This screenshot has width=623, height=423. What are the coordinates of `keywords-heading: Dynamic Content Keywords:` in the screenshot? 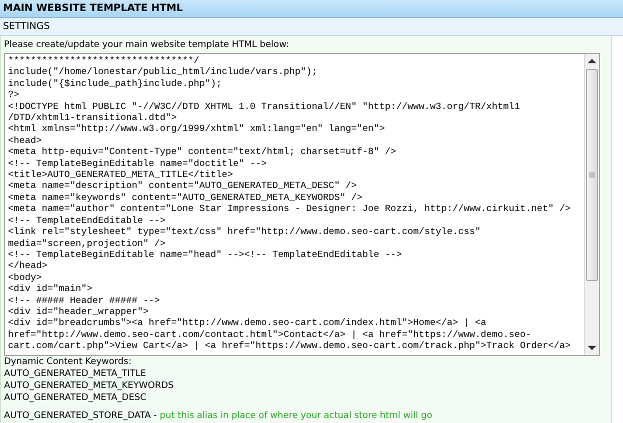 It's located at (68, 362).